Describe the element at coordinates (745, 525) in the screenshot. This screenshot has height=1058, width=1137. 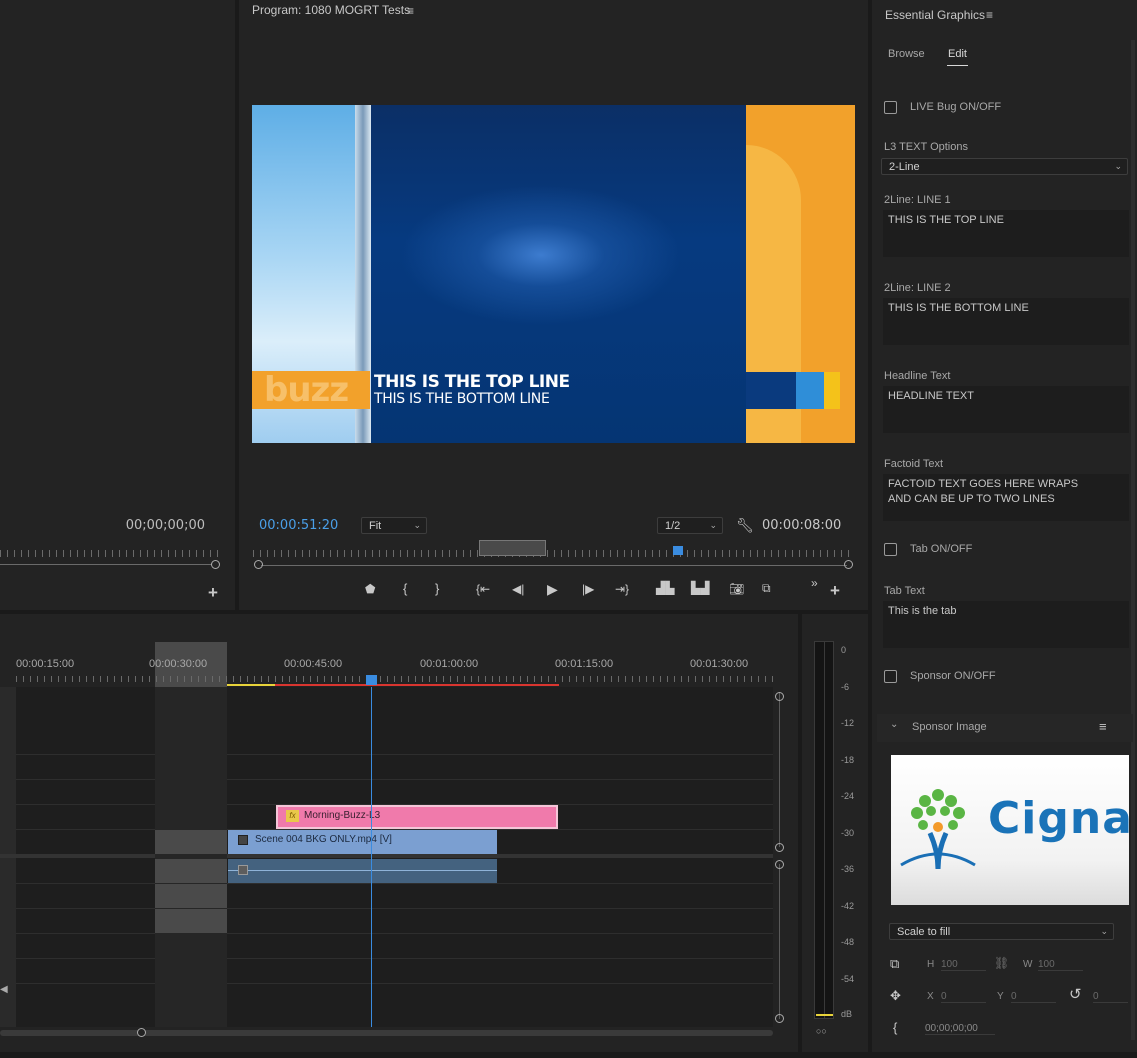
I see `wrench-icon: 🔧︎` at that location.